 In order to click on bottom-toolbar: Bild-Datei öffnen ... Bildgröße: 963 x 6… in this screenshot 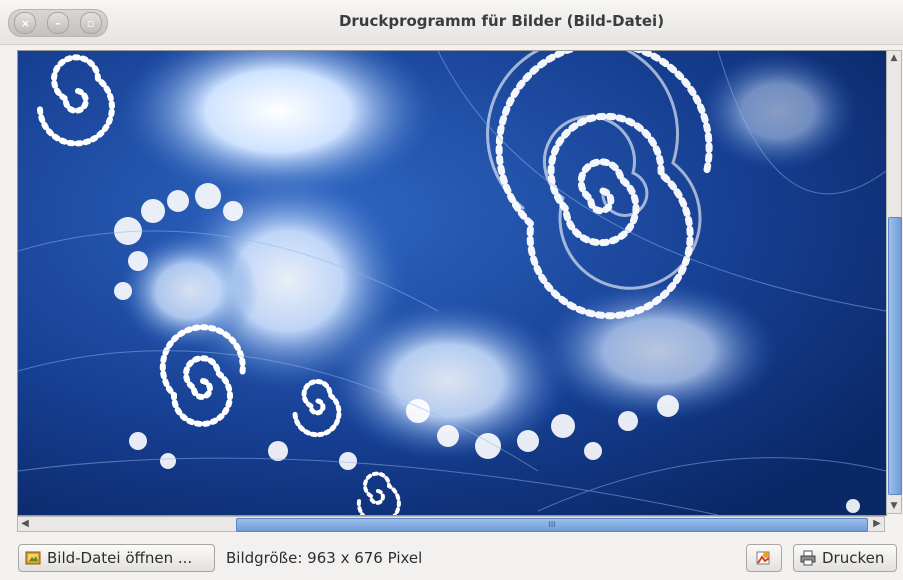, I will do `click(451, 559)`.